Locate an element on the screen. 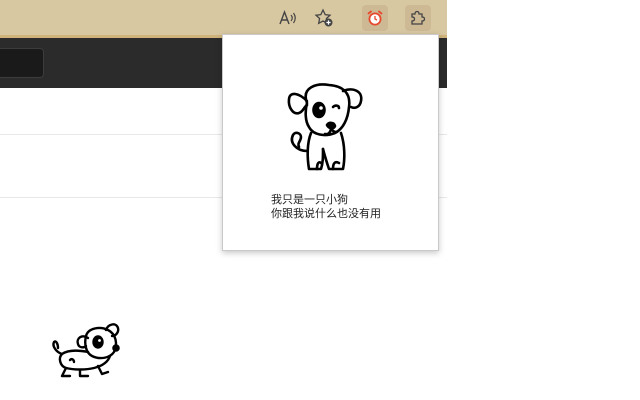  alarm-clock-icon is located at coordinates (375, 18).